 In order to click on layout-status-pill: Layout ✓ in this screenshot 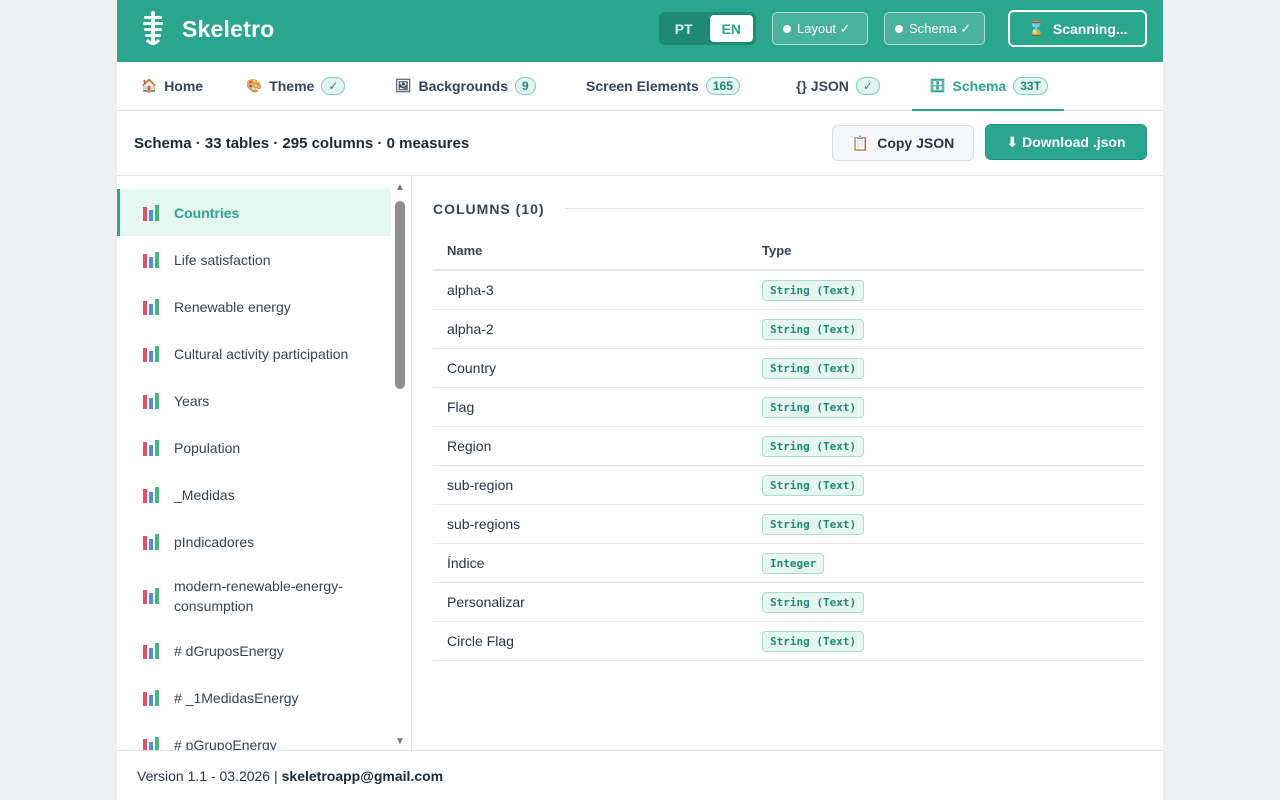, I will do `click(820, 28)`.